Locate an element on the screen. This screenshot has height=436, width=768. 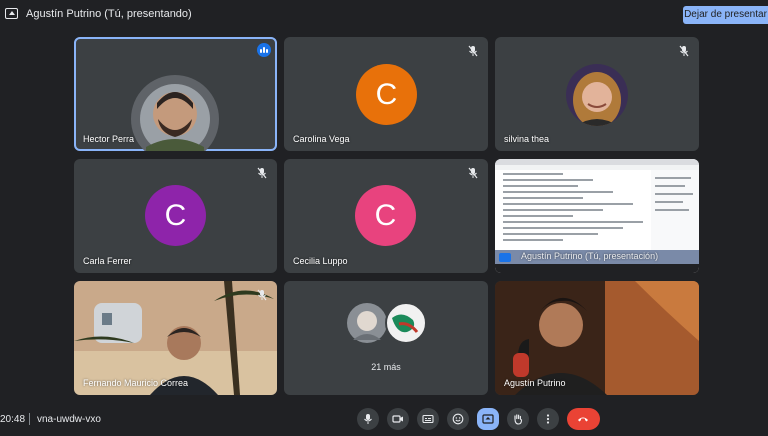
more-participants-label: 21 más is located at coordinates (386, 367).